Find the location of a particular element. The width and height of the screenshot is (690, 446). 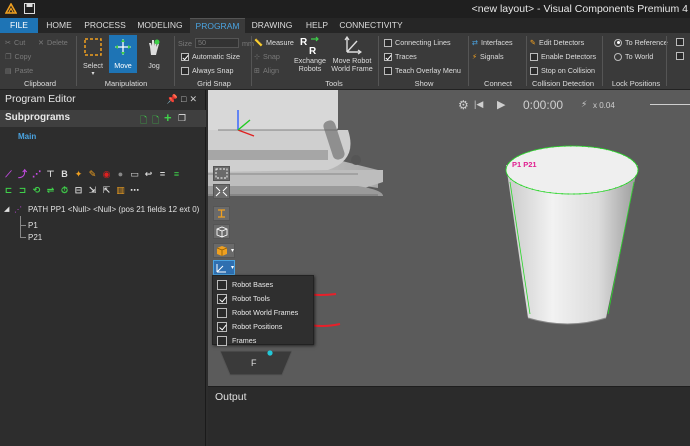

cup-model is located at coordinates (572, 235).